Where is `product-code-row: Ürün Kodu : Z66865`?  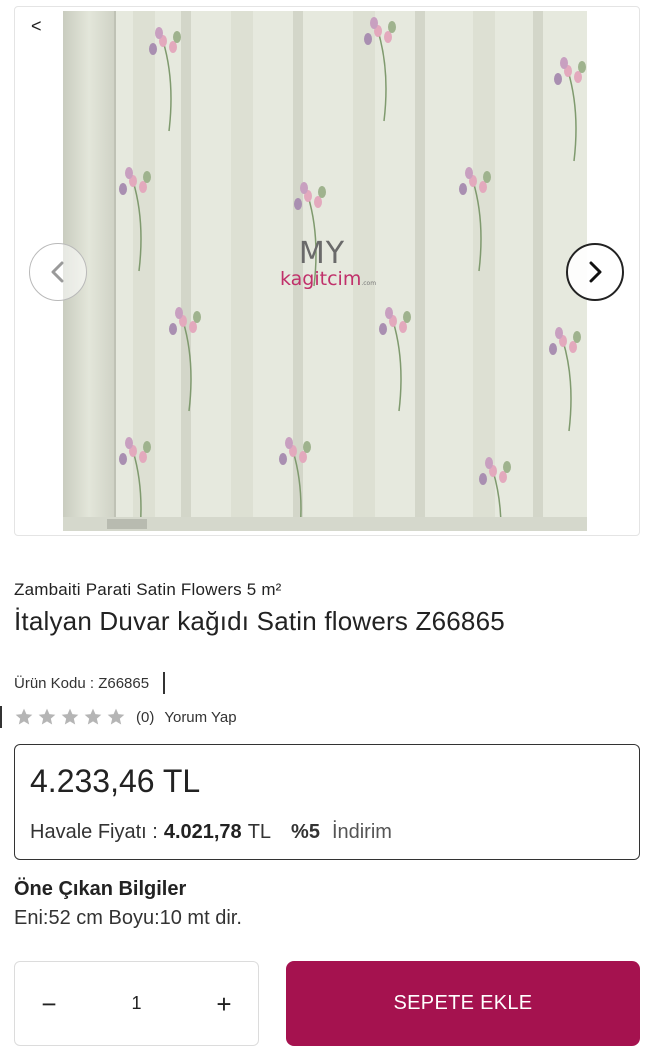
product-code-row: Ürün Kodu : Z66865 is located at coordinates (90, 683).